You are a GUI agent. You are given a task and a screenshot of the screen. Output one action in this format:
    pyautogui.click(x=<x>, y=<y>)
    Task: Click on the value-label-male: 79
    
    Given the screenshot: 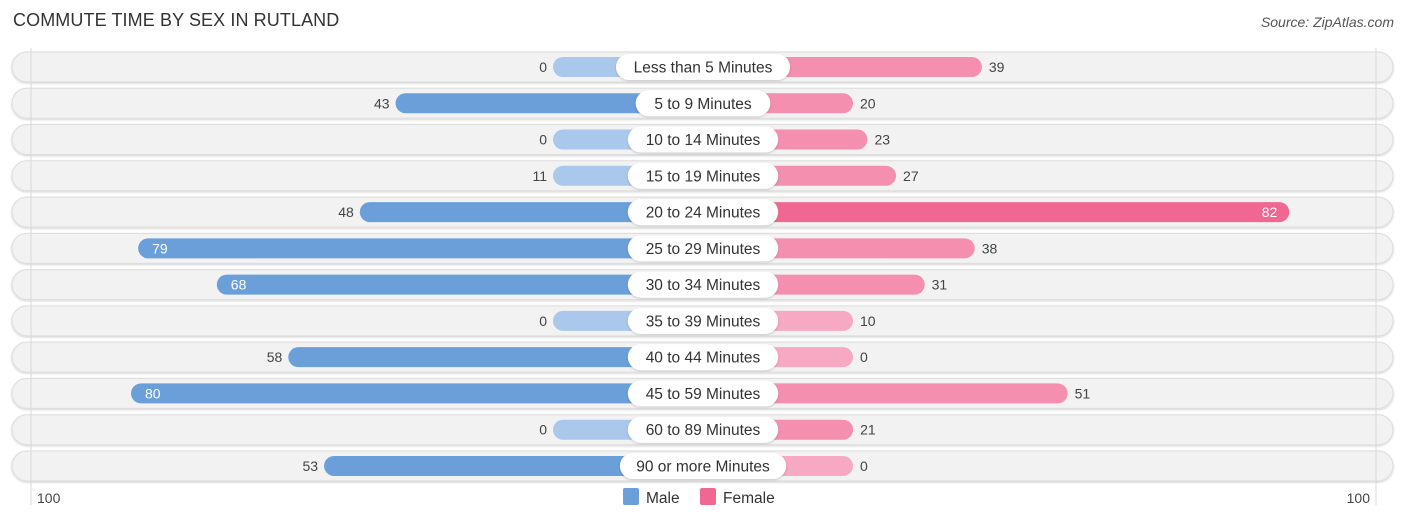 What is the action you would take?
    pyautogui.click(x=160, y=248)
    